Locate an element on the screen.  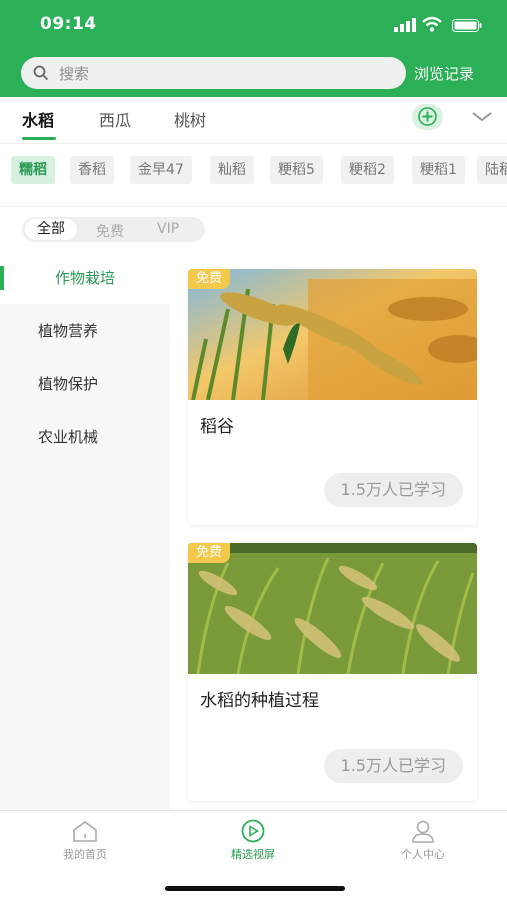
wifi-icon is located at coordinates (432, 24).